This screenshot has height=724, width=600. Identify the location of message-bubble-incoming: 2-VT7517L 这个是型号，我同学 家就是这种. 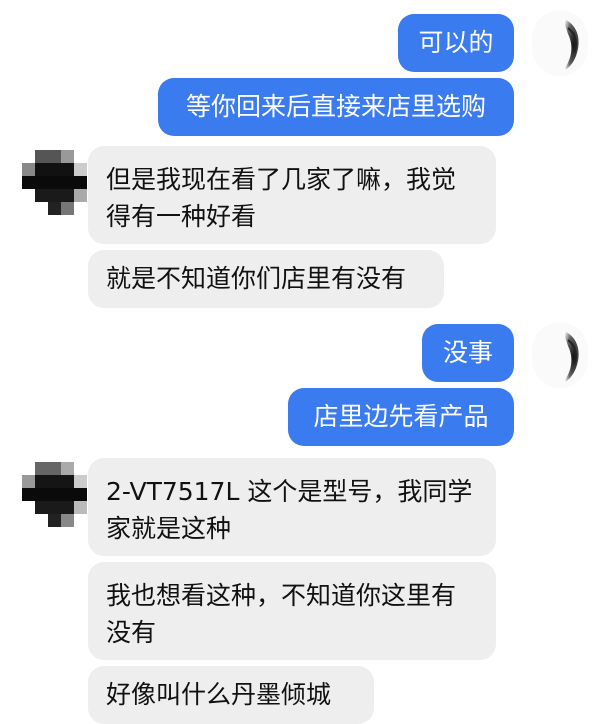
(292, 507).